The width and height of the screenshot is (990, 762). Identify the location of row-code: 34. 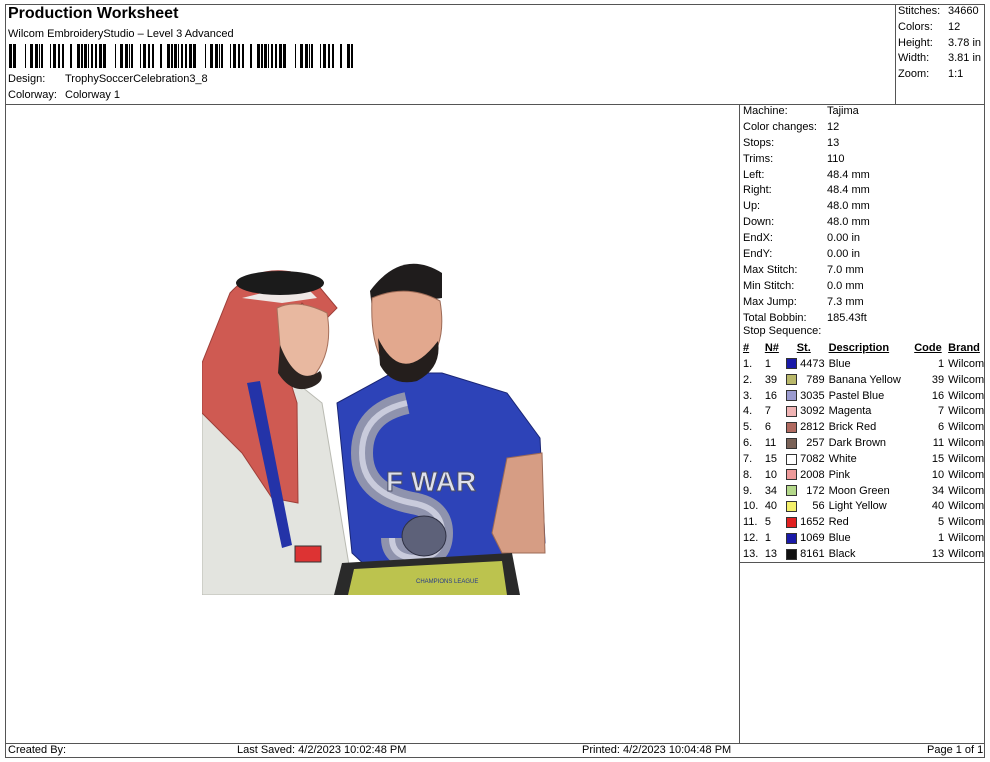
(938, 490).